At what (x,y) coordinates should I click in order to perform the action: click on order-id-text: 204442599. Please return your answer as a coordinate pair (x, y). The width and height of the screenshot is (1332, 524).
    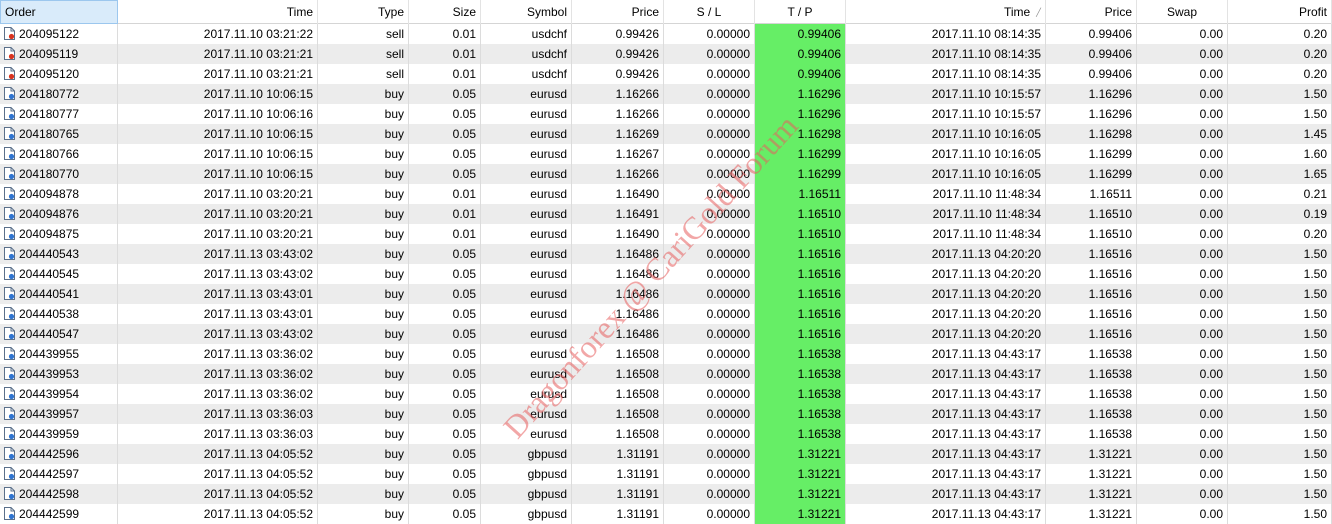
    Looking at the image, I should click on (49, 514).